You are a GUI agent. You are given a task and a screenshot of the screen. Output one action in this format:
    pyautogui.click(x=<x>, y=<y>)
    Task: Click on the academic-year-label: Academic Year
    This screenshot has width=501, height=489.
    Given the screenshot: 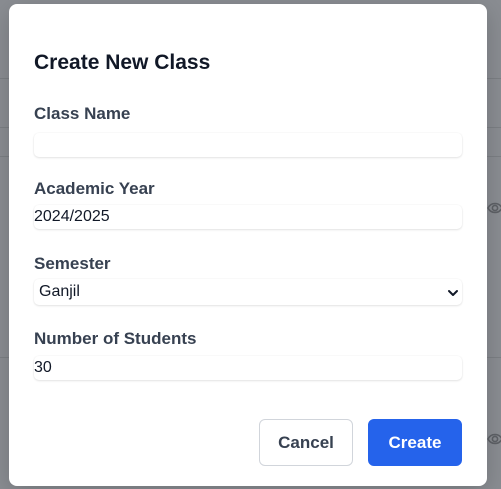 What is the action you would take?
    pyautogui.click(x=94, y=188)
    